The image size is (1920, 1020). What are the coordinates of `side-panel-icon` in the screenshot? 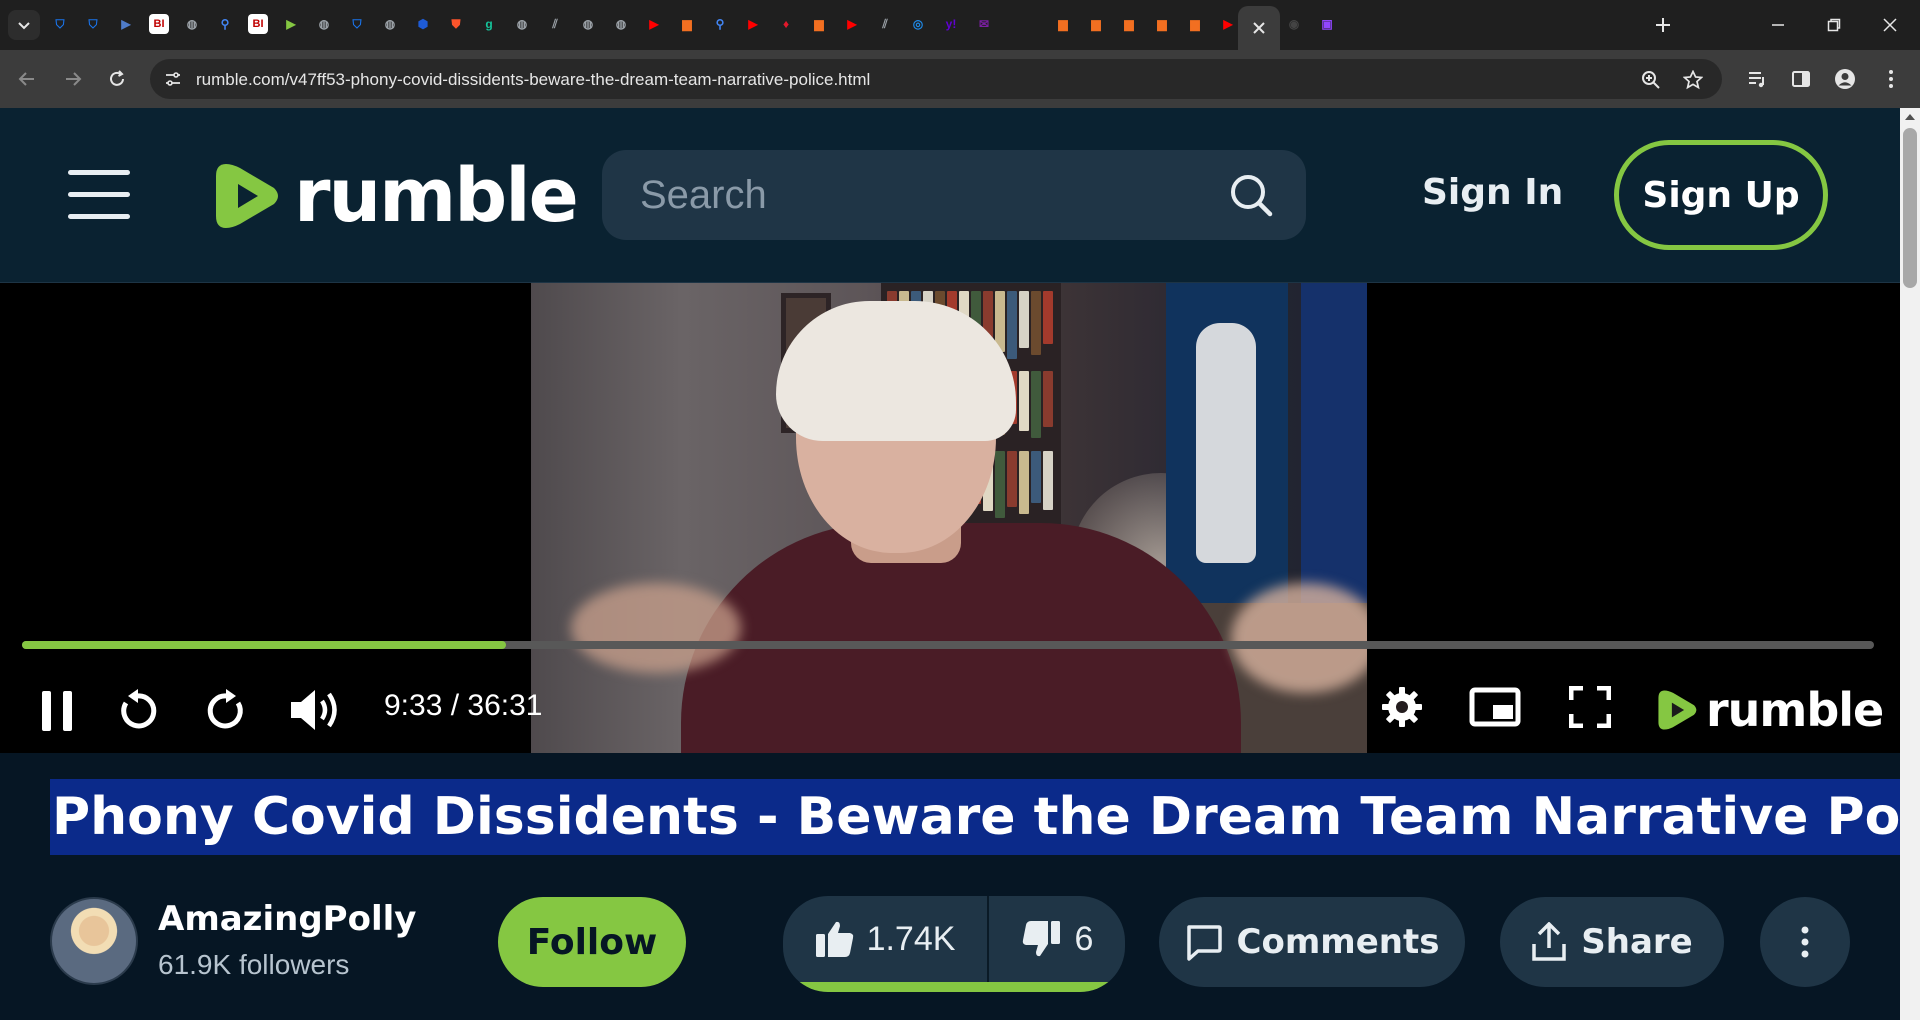 It's located at (1801, 79).